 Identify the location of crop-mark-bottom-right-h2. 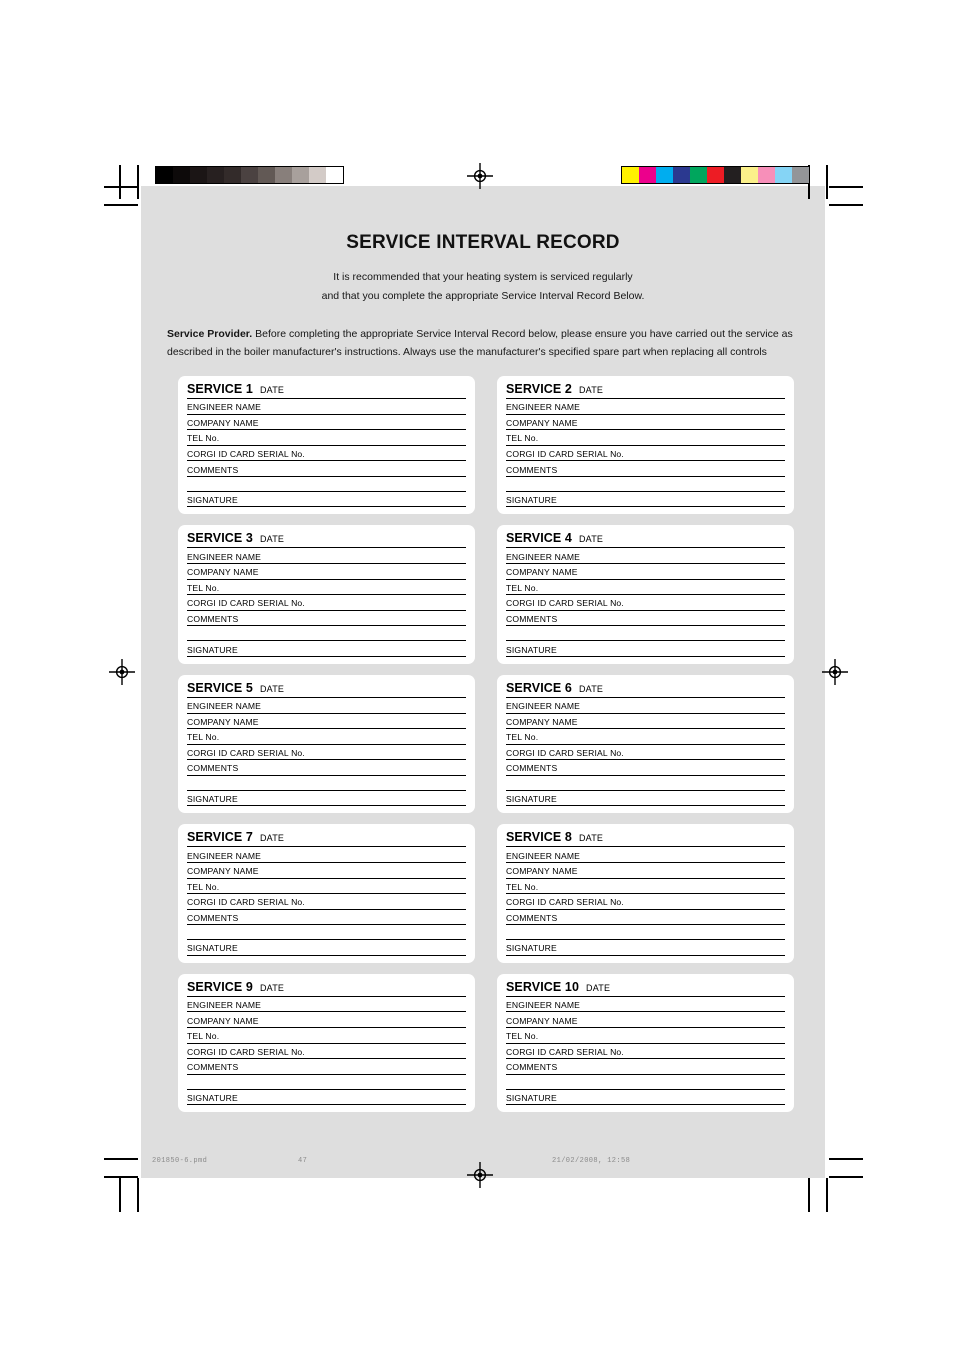
(846, 1177).